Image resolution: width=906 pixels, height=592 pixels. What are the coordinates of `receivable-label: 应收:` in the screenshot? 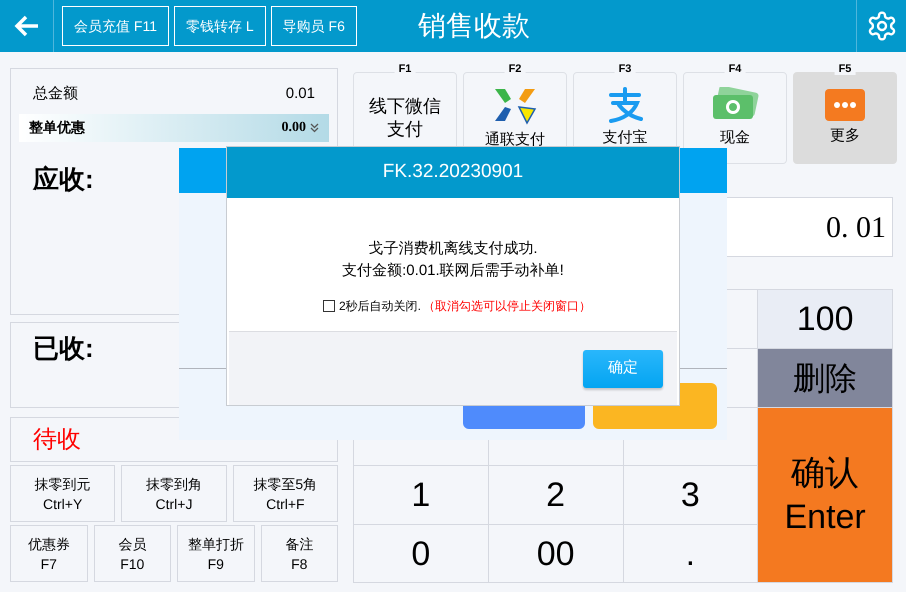 It's located at (64, 179).